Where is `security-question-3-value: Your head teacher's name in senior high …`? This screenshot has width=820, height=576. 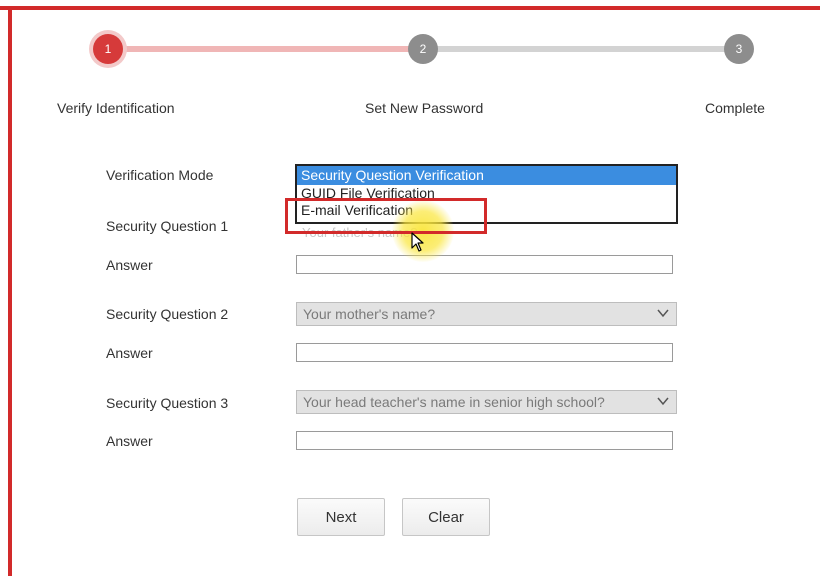 security-question-3-value: Your head teacher's name in senior high … is located at coordinates (454, 402).